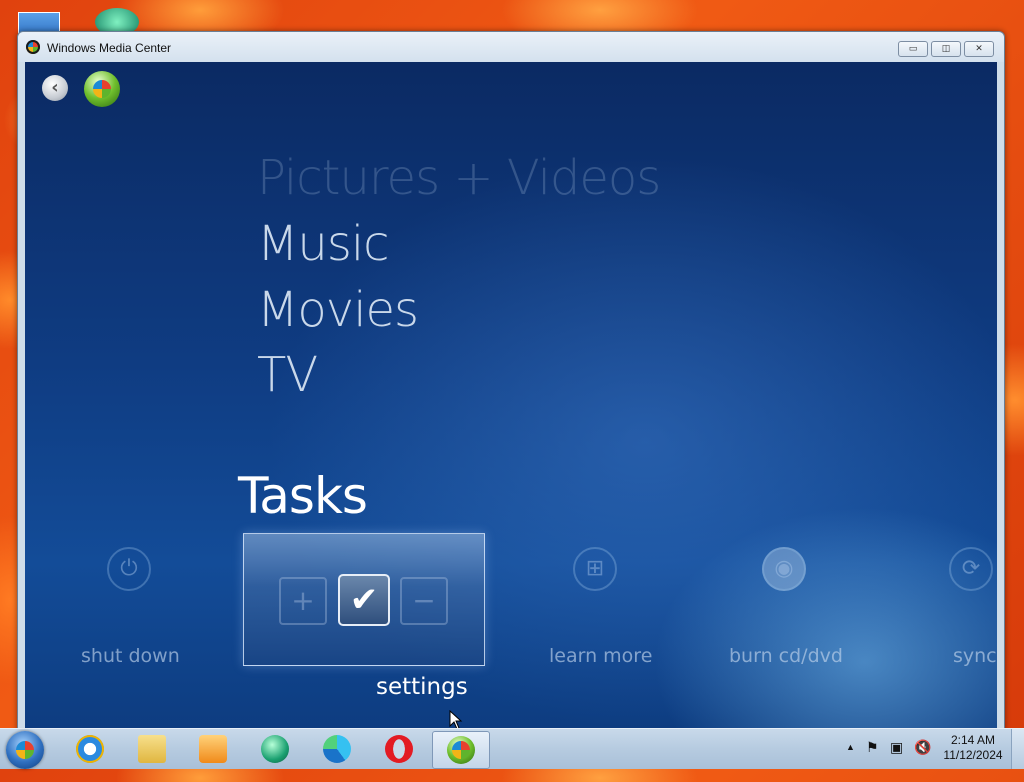 This screenshot has height=782, width=1024. I want to click on menu-item-music: Music, so click(323, 244).